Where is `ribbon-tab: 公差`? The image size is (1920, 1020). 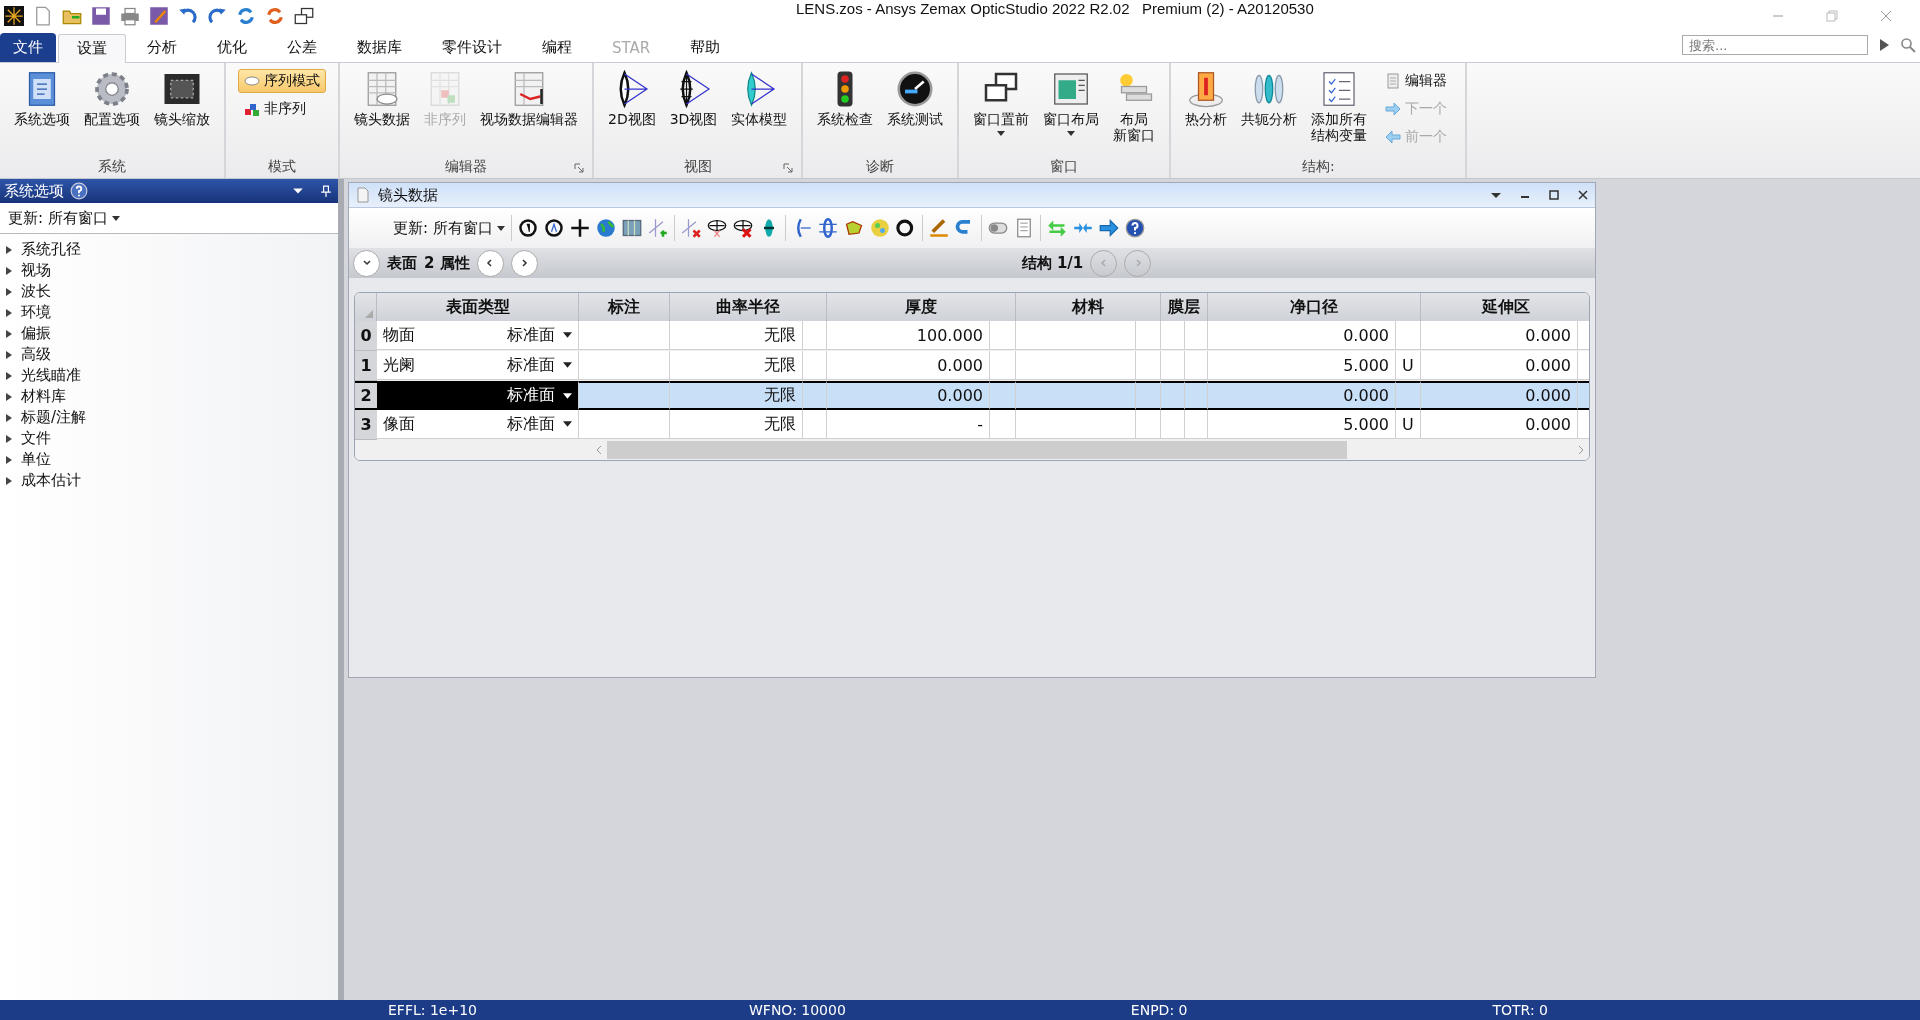 ribbon-tab: 公差 is located at coordinates (302, 47).